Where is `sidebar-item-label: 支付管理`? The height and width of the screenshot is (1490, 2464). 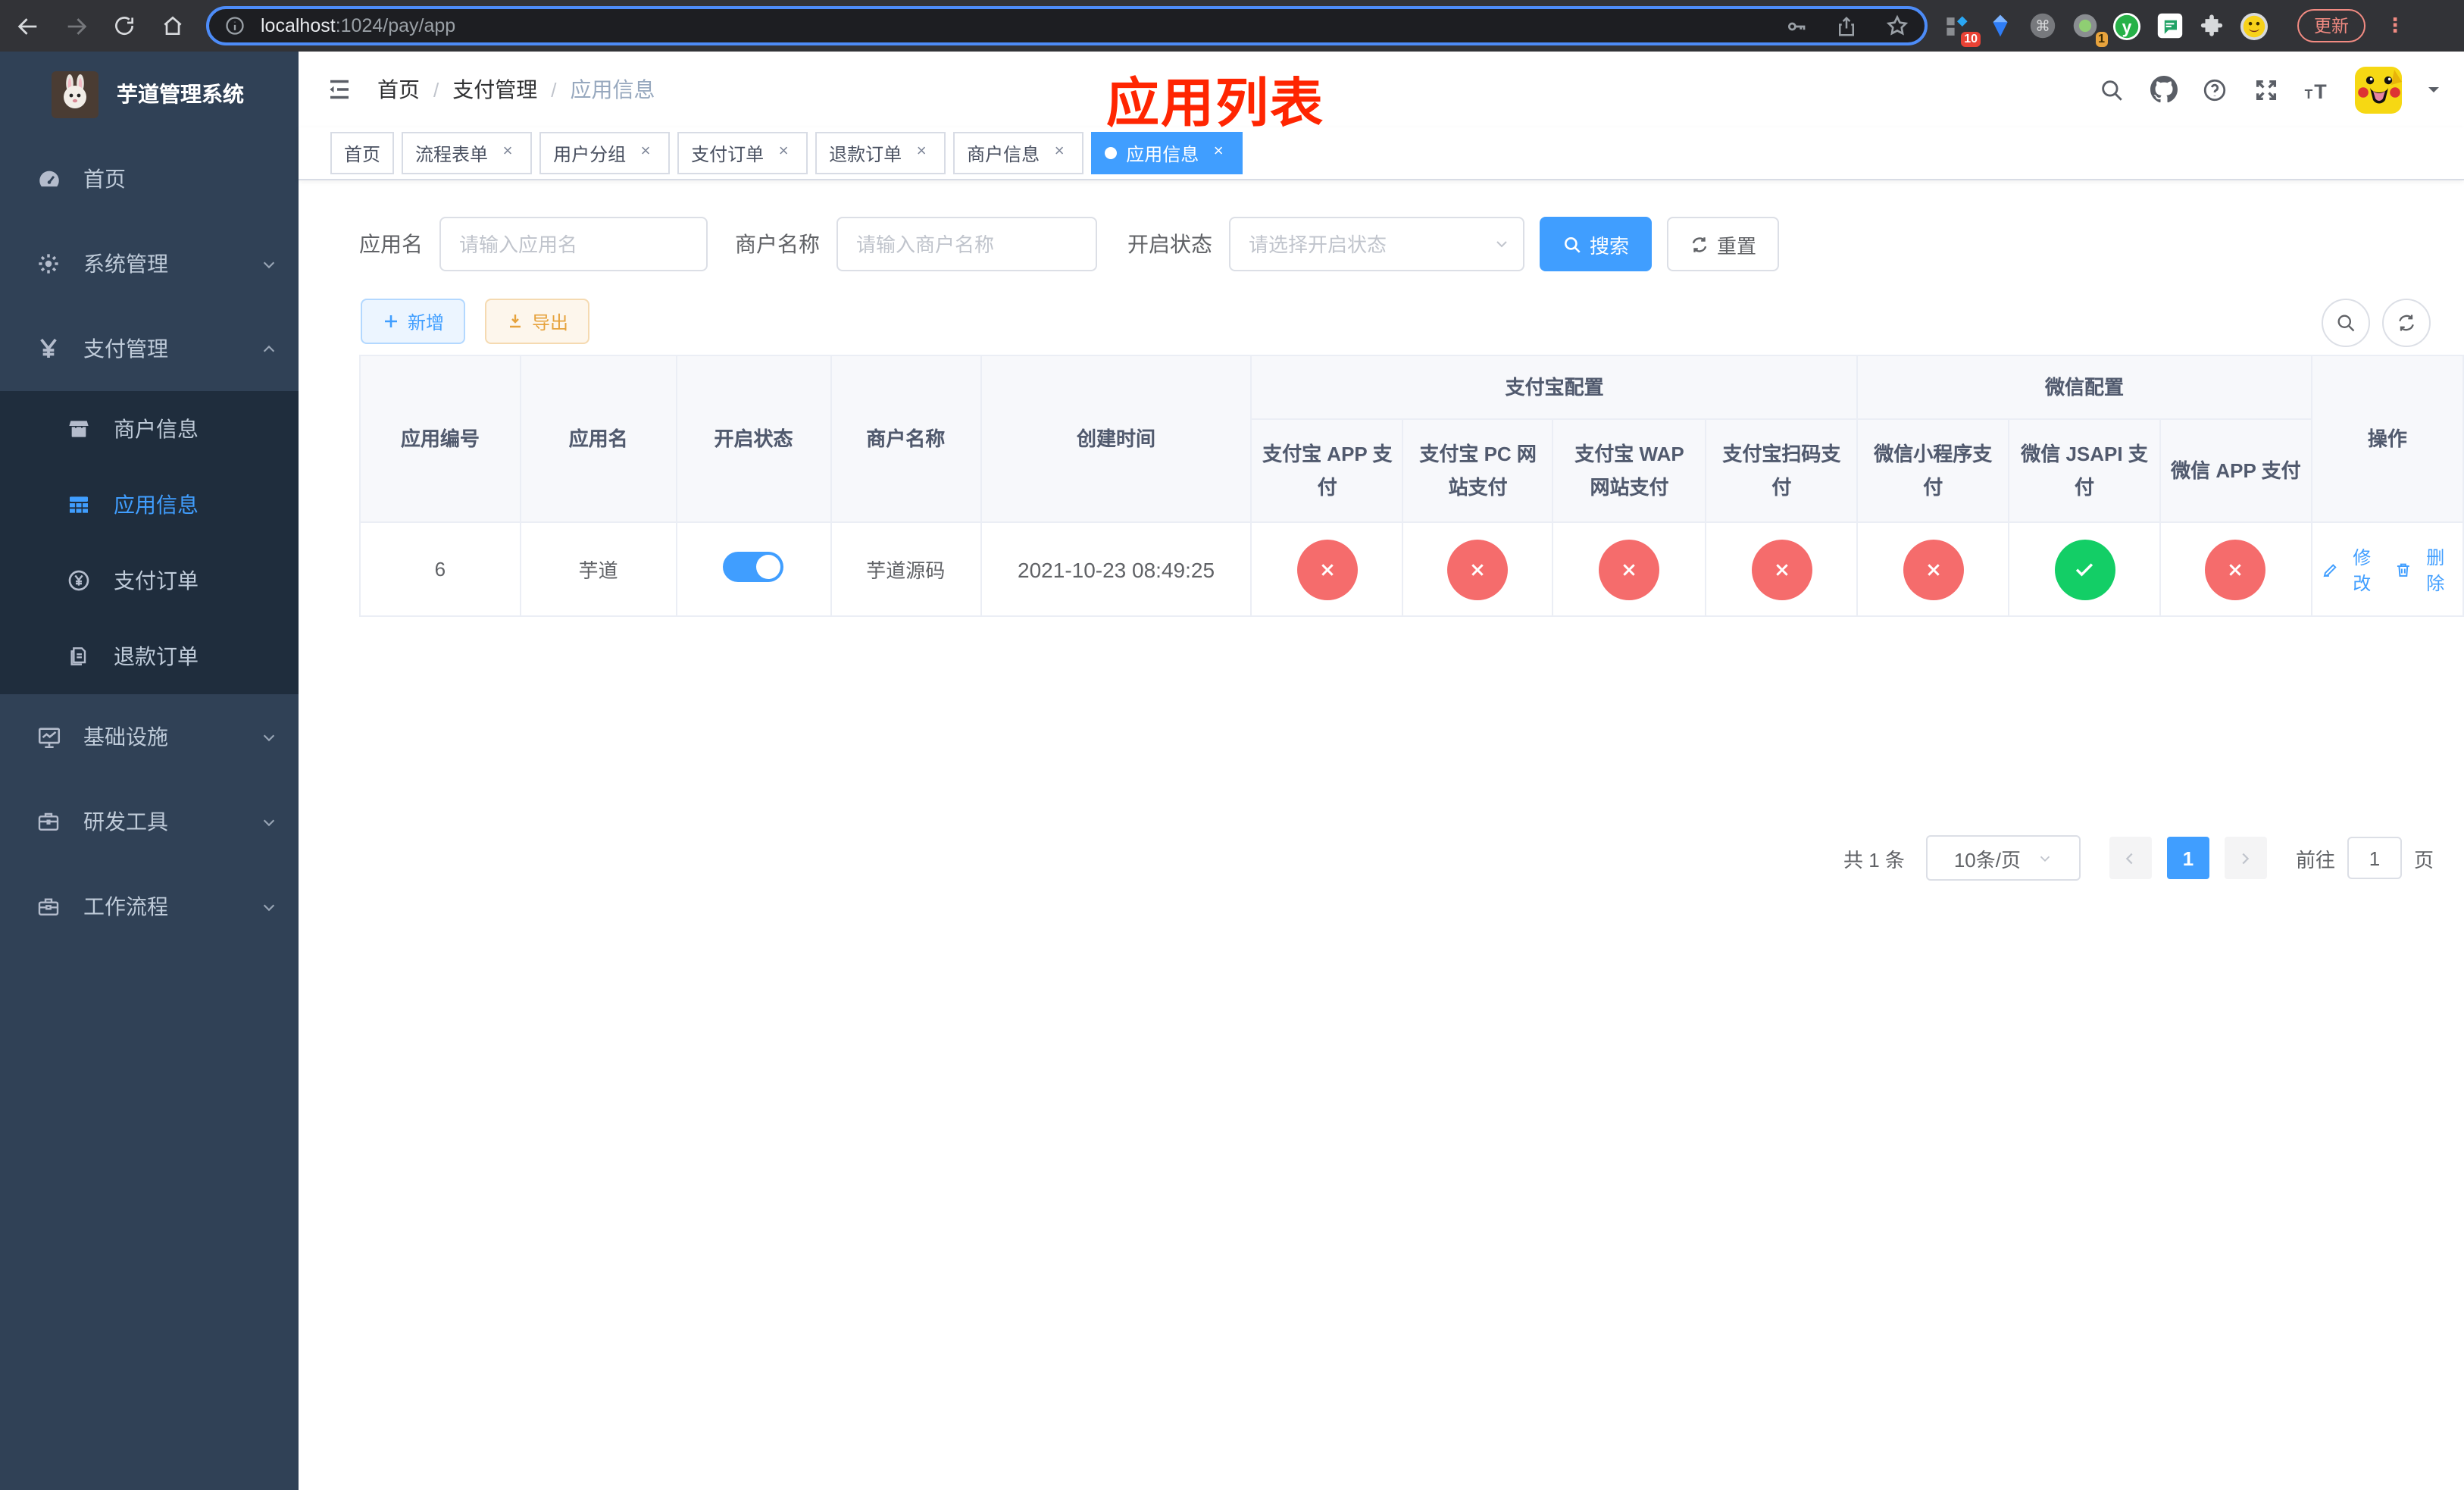 sidebar-item-label: 支付管理 is located at coordinates (125, 349).